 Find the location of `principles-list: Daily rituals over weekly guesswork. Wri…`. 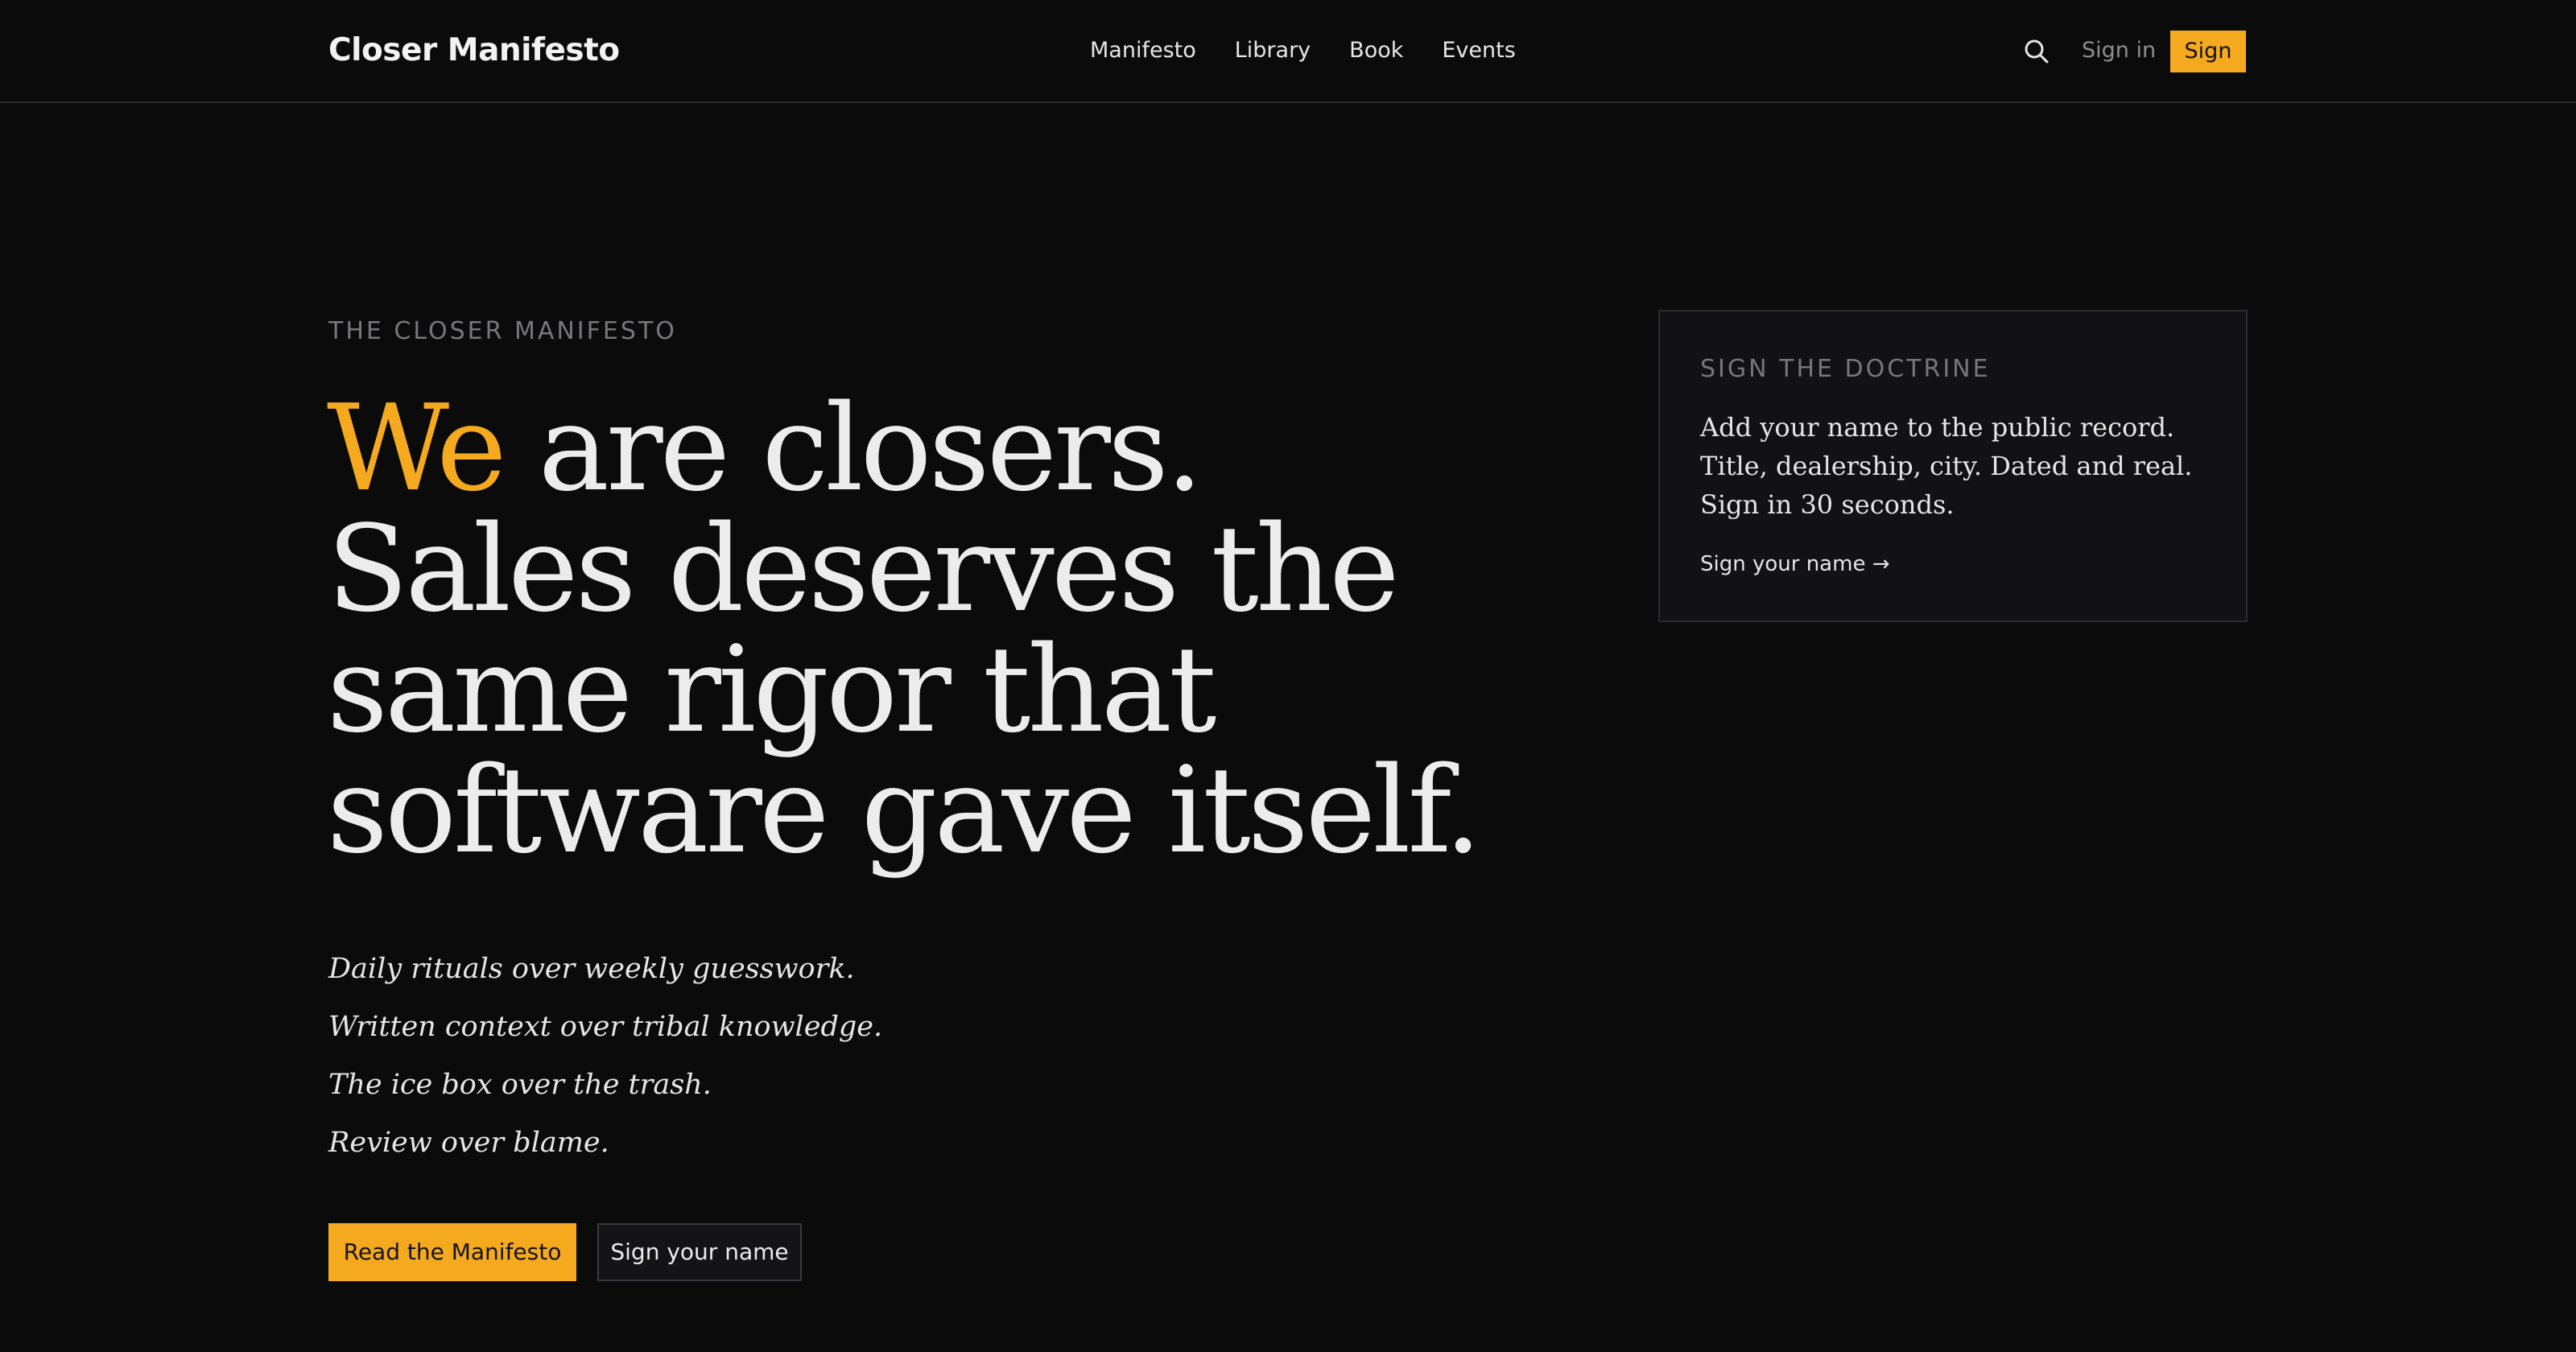

principles-list: Daily rituals over weekly guesswork. Wri… is located at coordinates (605, 1056).